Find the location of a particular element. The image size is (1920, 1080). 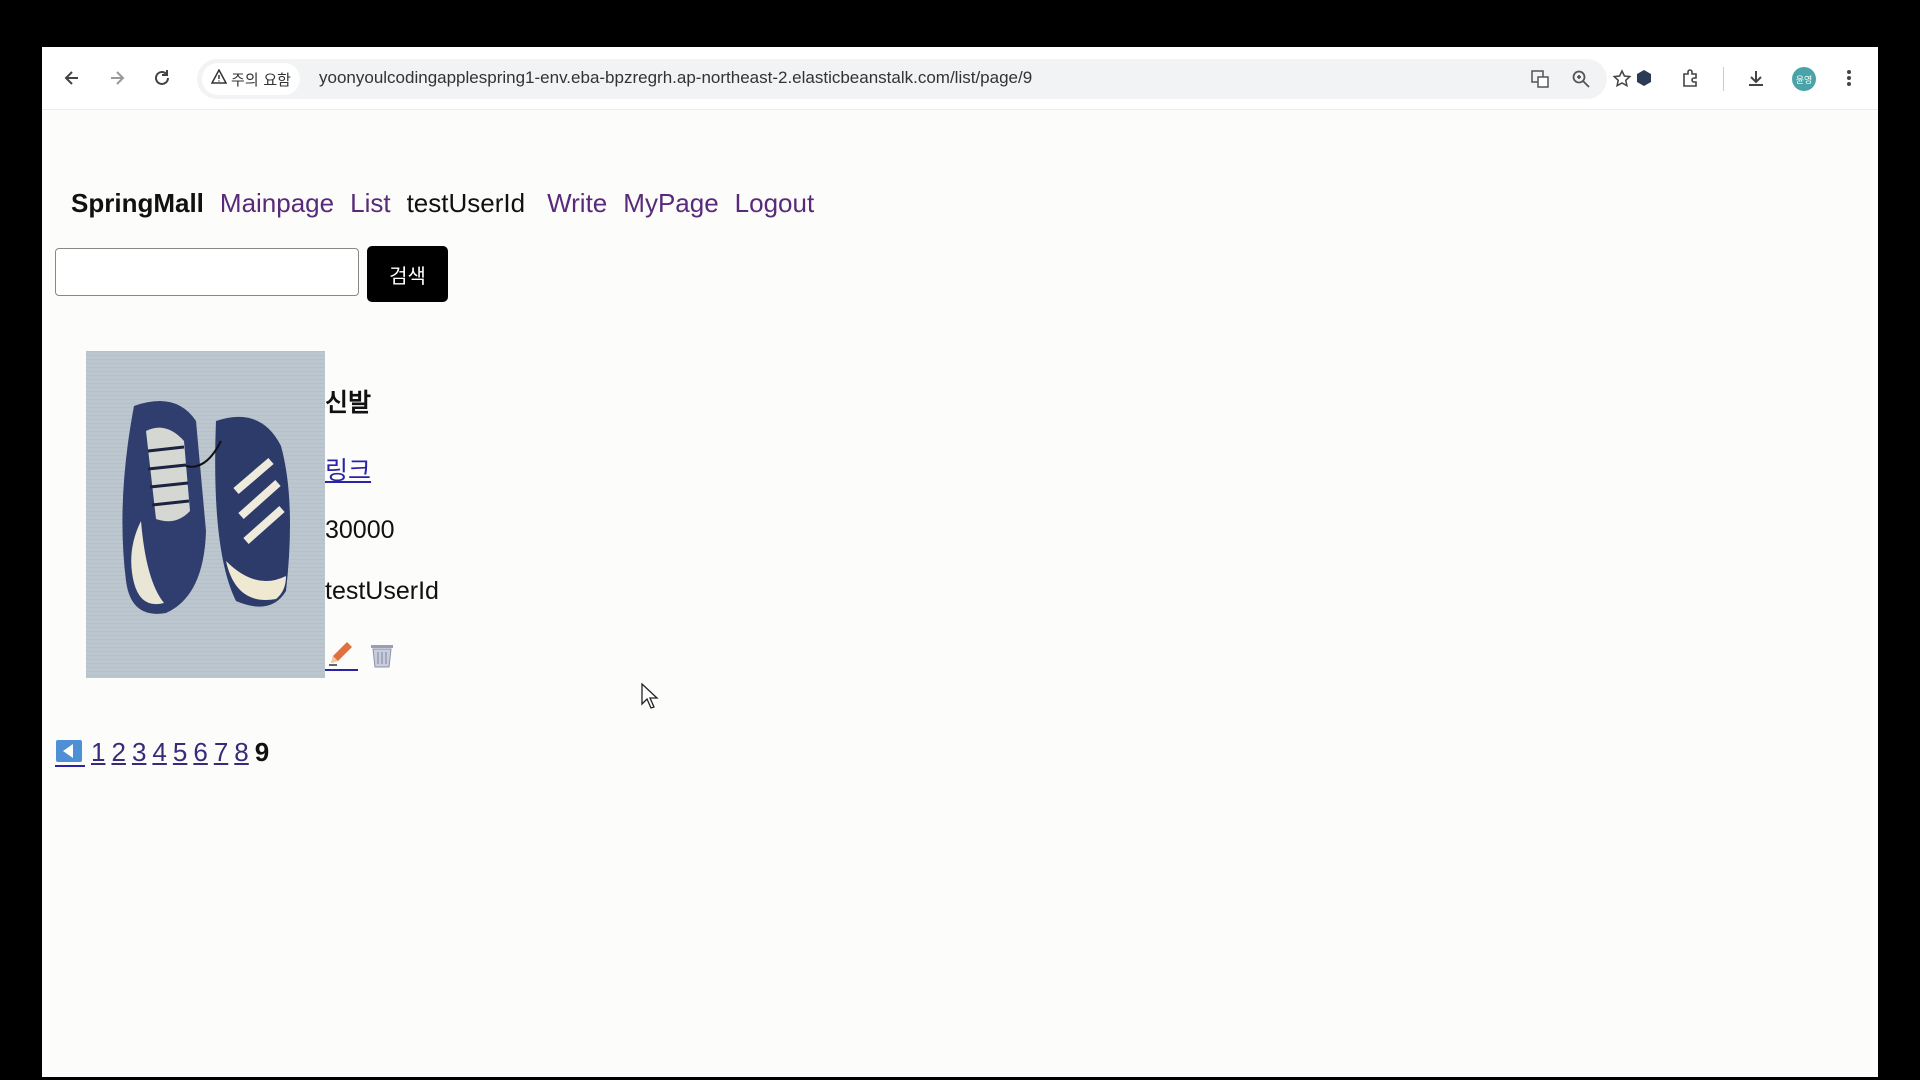

product-title: 신발 is located at coordinates (348, 402).